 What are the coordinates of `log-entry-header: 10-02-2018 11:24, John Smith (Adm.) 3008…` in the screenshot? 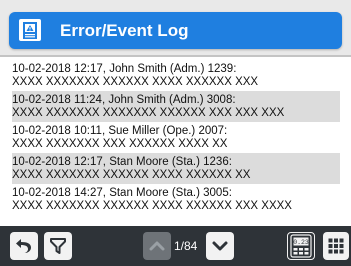 It's located at (124, 100).